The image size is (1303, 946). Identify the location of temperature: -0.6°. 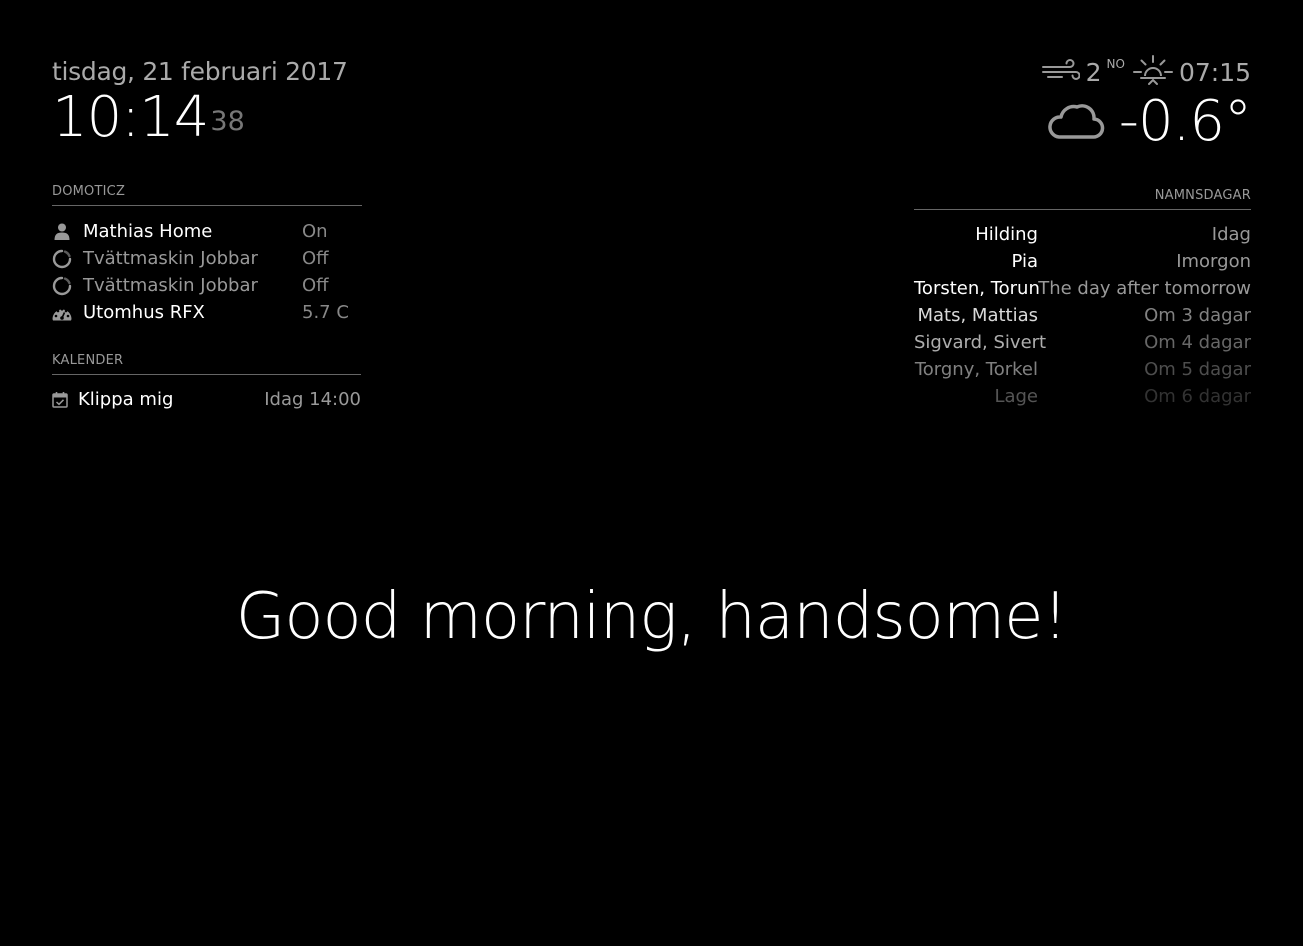
(1185, 121).